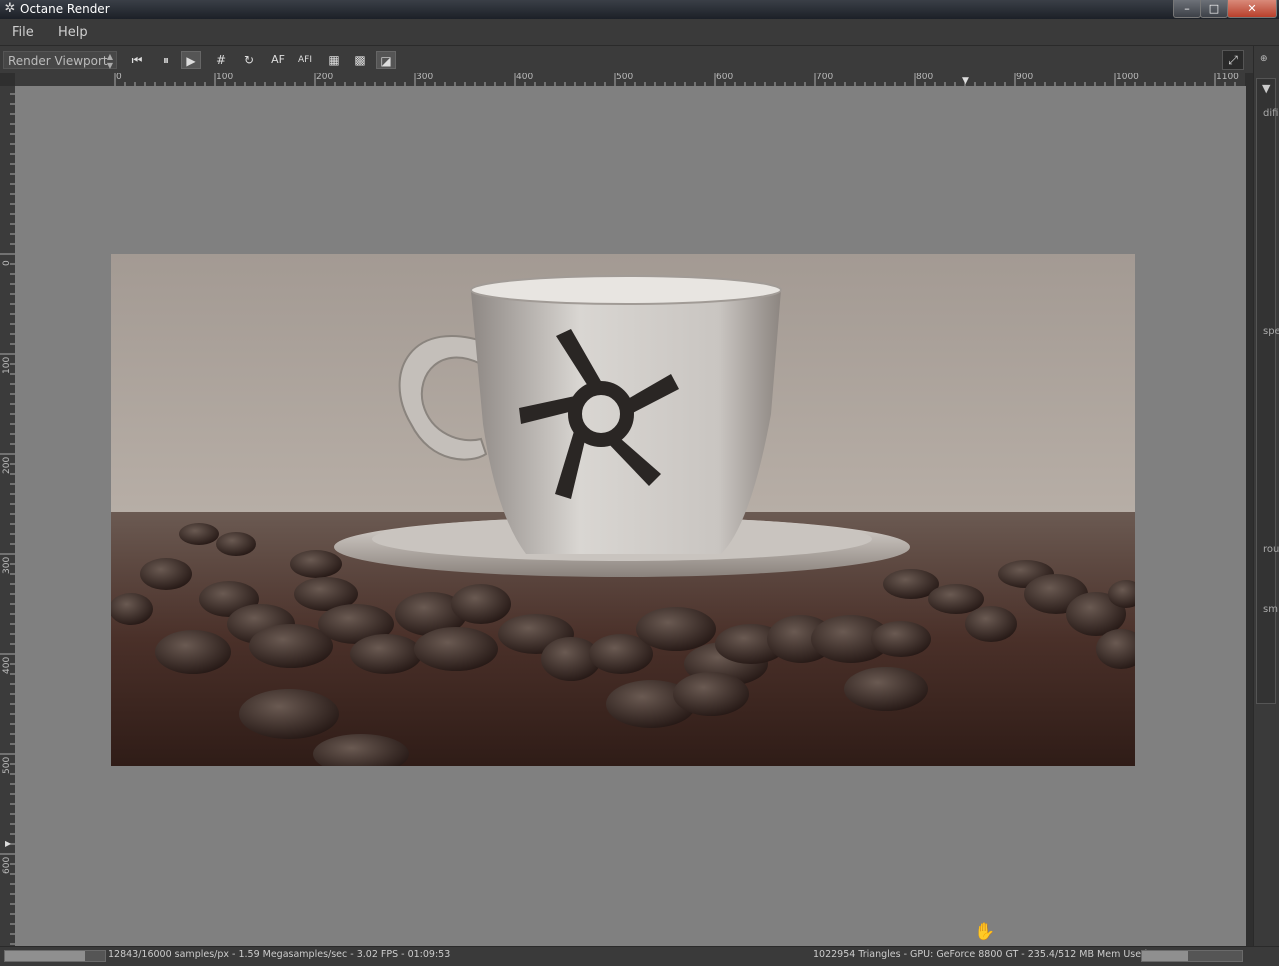 The width and height of the screenshot is (1279, 966). Describe the element at coordinates (10, 8) in the screenshot. I see `octane-logo-icon: ✲` at that location.